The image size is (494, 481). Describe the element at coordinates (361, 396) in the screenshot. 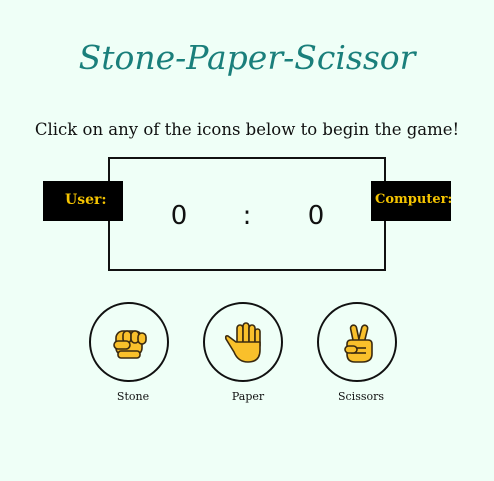

I see `scissors-label: Scissors` at that location.